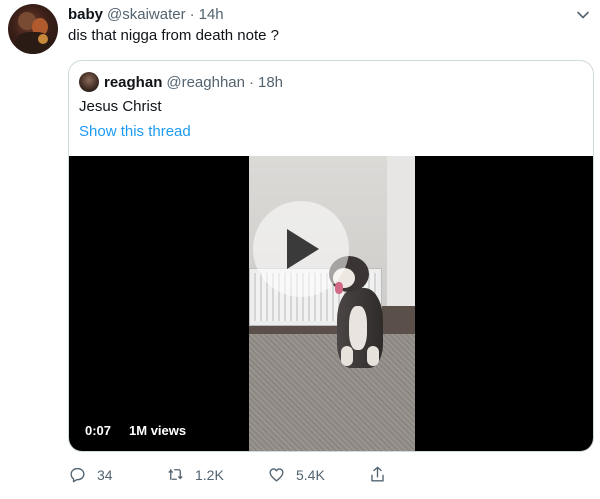 The image size is (600, 499). What do you see at coordinates (133, 82) in the screenshot?
I see `quoted-author-name: reaghan` at bounding box center [133, 82].